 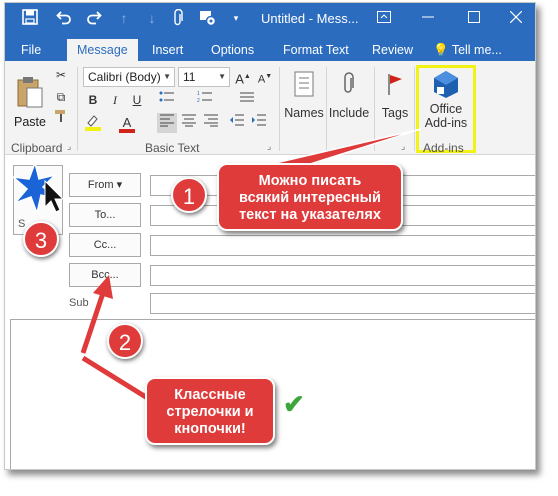 What do you see at coordinates (125, 341) in the screenshot?
I see `number-badge-2: 2` at bounding box center [125, 341].